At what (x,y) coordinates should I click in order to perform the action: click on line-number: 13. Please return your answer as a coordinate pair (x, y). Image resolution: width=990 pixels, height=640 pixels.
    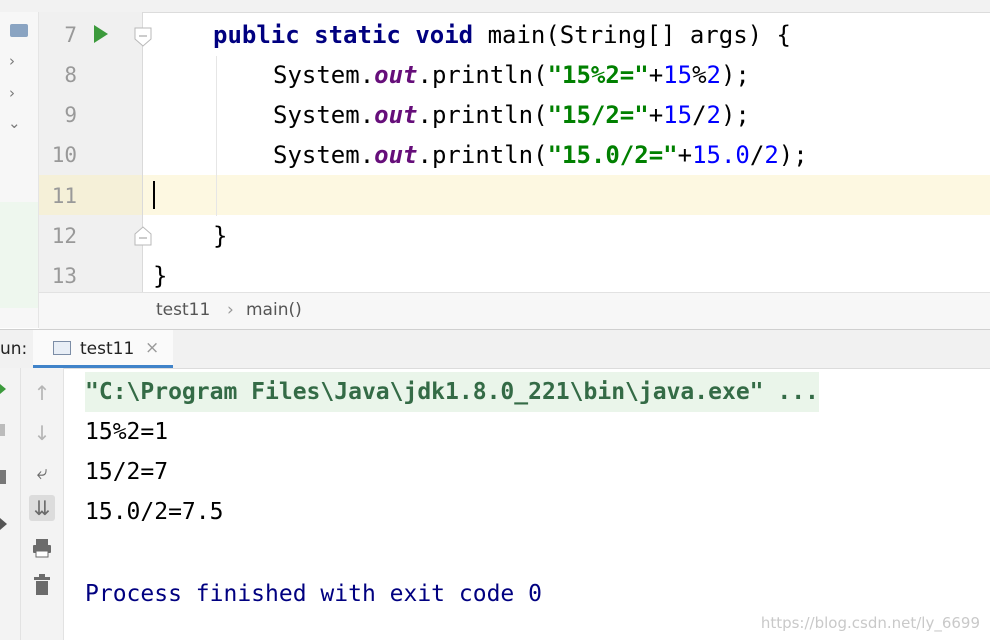
    Looking at the image, I should click on (64, 276).